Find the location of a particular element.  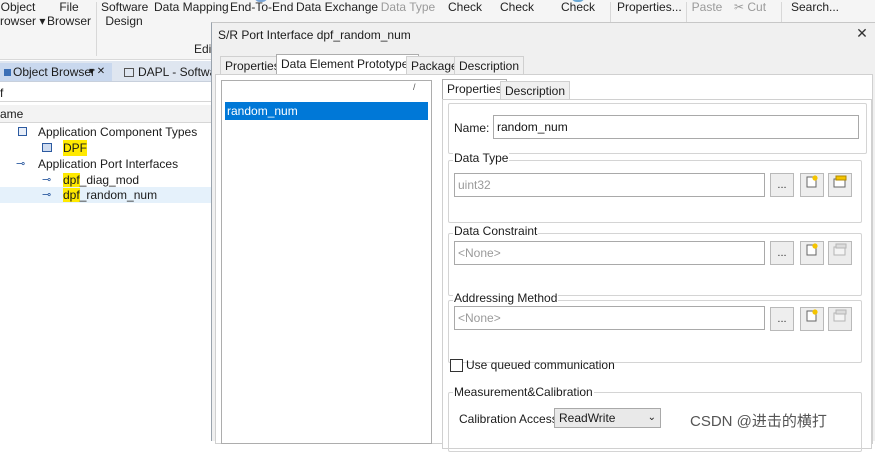

name-label: Name: is located at coordinates (472, 128).